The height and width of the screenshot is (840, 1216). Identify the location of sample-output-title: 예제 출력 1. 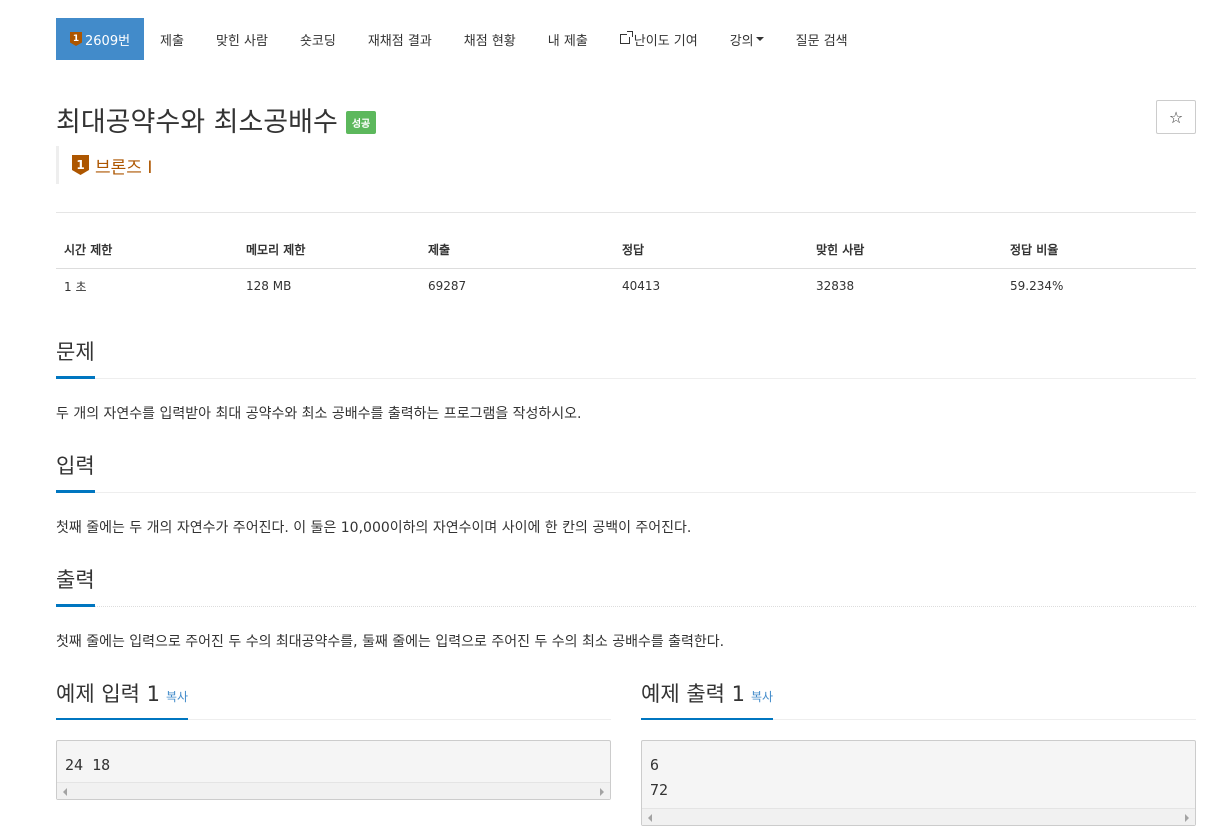
(693, 694).